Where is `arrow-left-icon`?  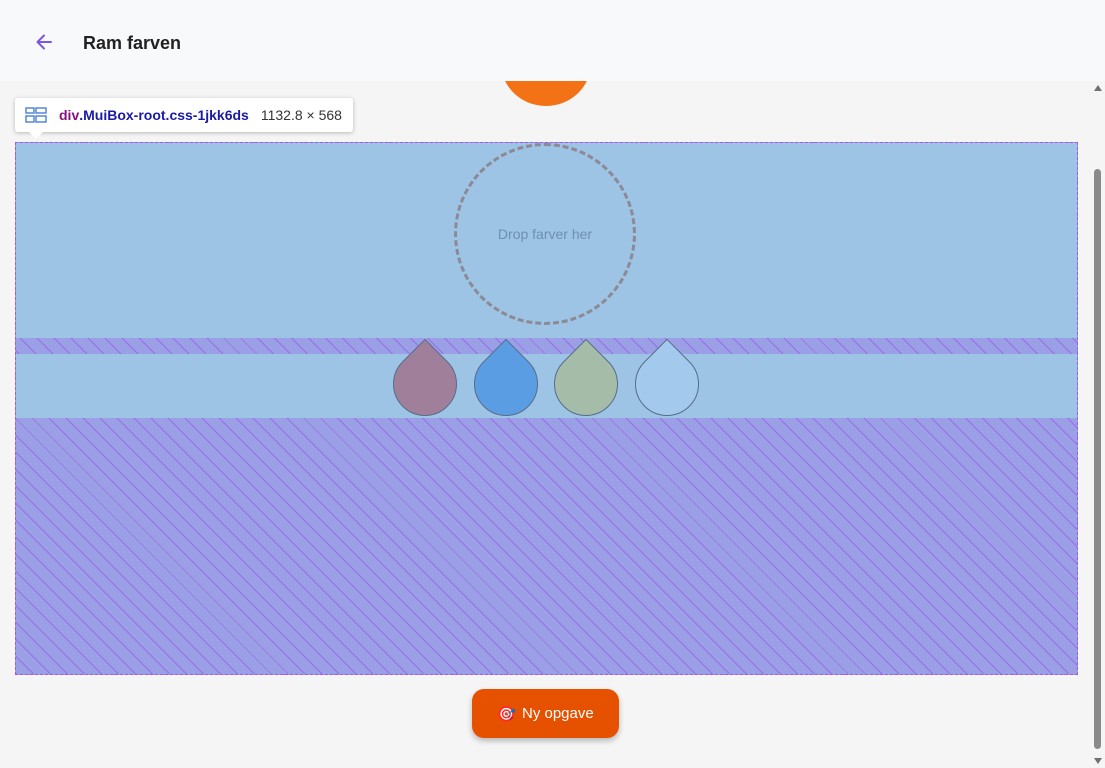
arrow-left-icon is located at coordinates (44, 44).